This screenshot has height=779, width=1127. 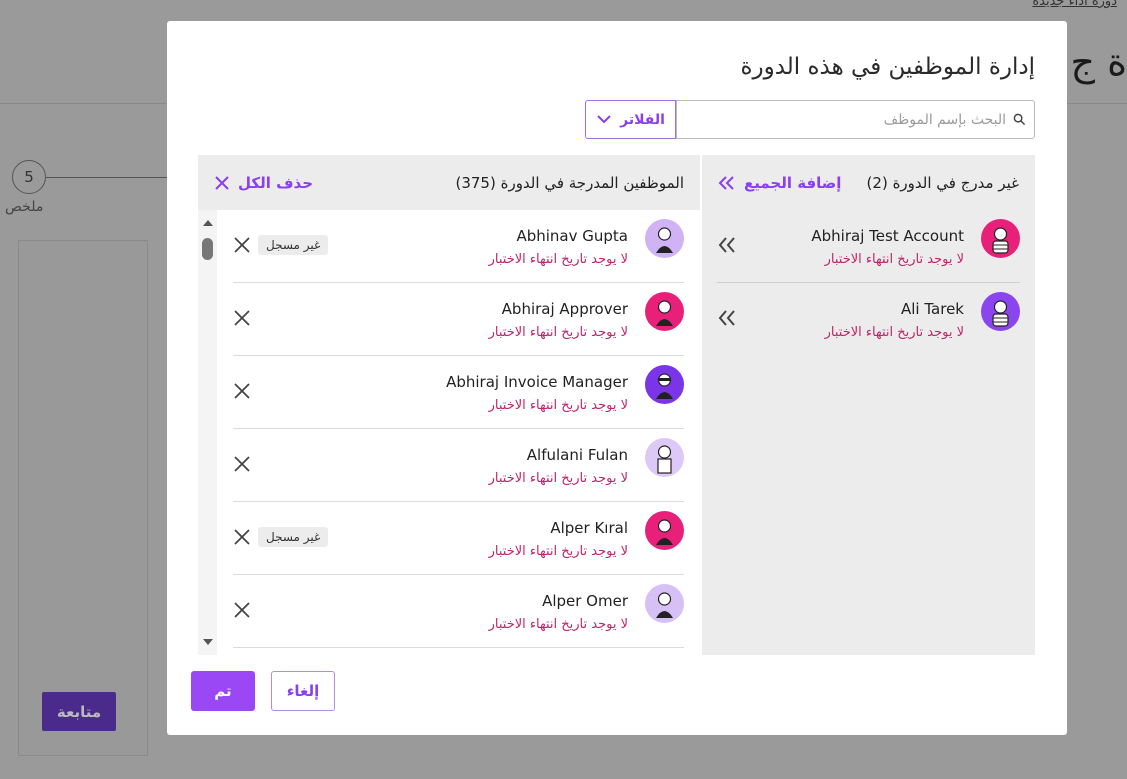 I want to click on employee-name: Abhinav Gupta, so click(x=572, y=236).